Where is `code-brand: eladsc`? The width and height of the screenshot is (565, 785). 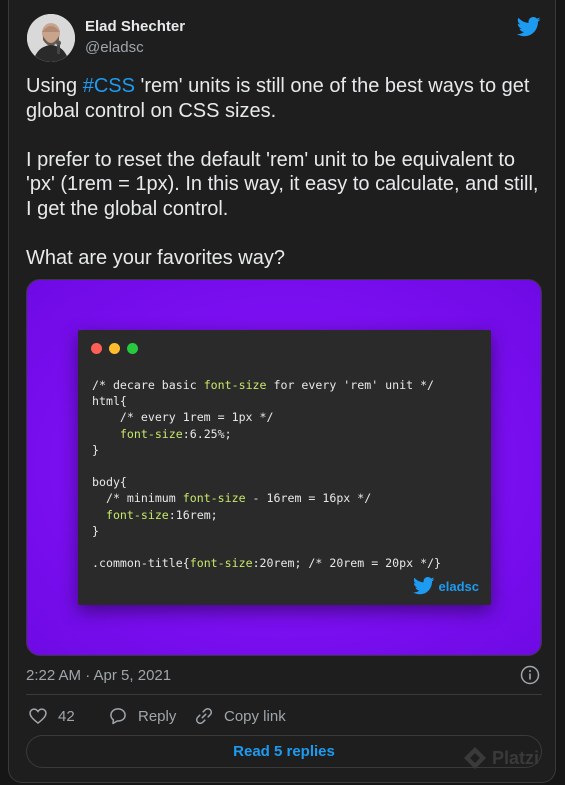 code-brand: eladsc is located at coordinates (445, 586).